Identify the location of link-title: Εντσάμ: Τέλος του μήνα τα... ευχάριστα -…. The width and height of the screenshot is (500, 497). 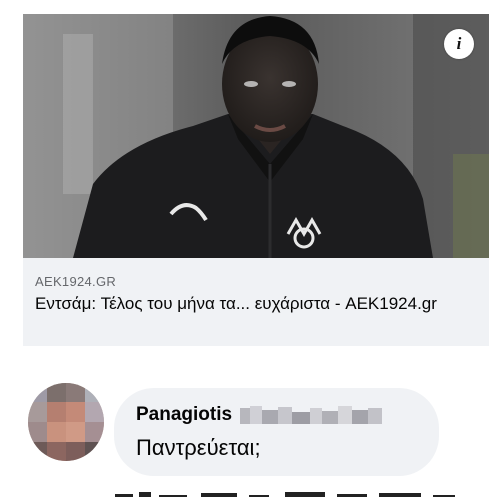
(255, 304).